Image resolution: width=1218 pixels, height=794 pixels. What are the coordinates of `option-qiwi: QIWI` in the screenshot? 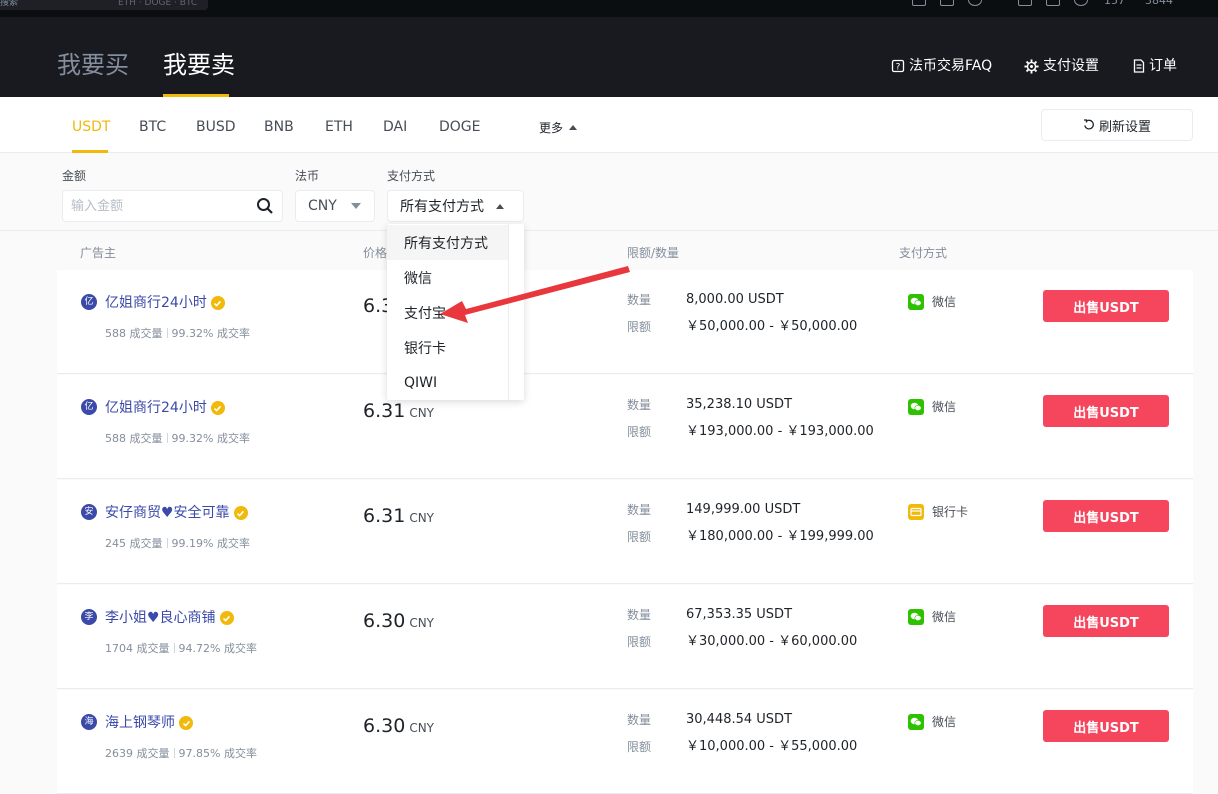 It's located at (447, 382).